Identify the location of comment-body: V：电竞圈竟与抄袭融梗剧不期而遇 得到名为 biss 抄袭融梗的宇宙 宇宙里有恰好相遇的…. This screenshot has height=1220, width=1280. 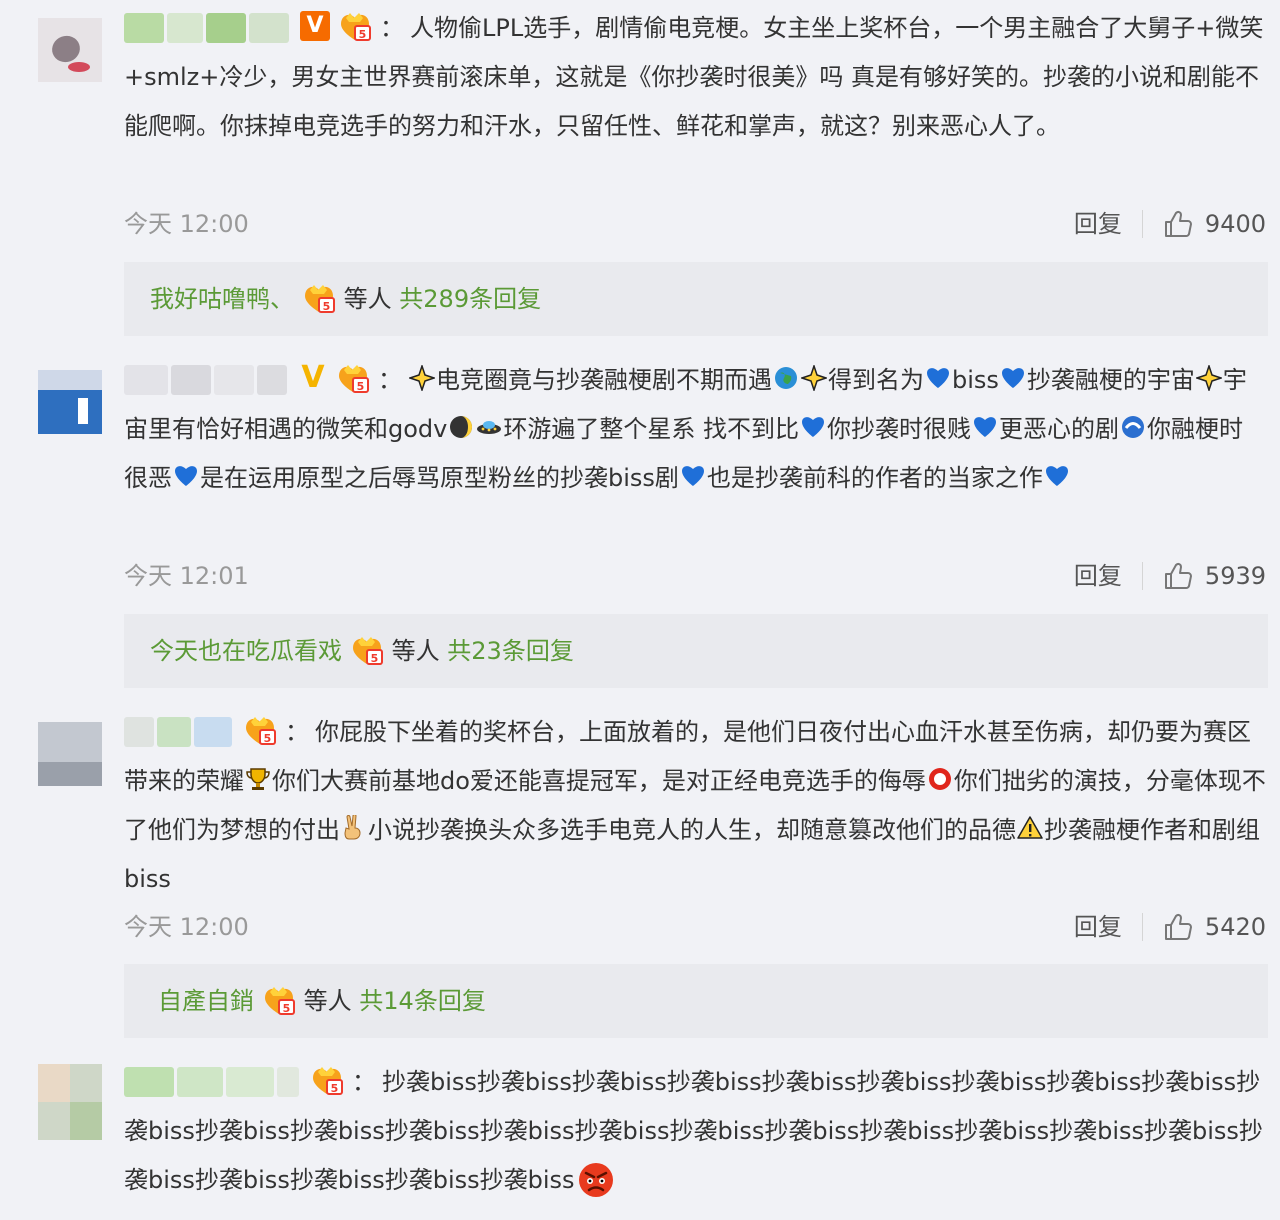
(685, 426).